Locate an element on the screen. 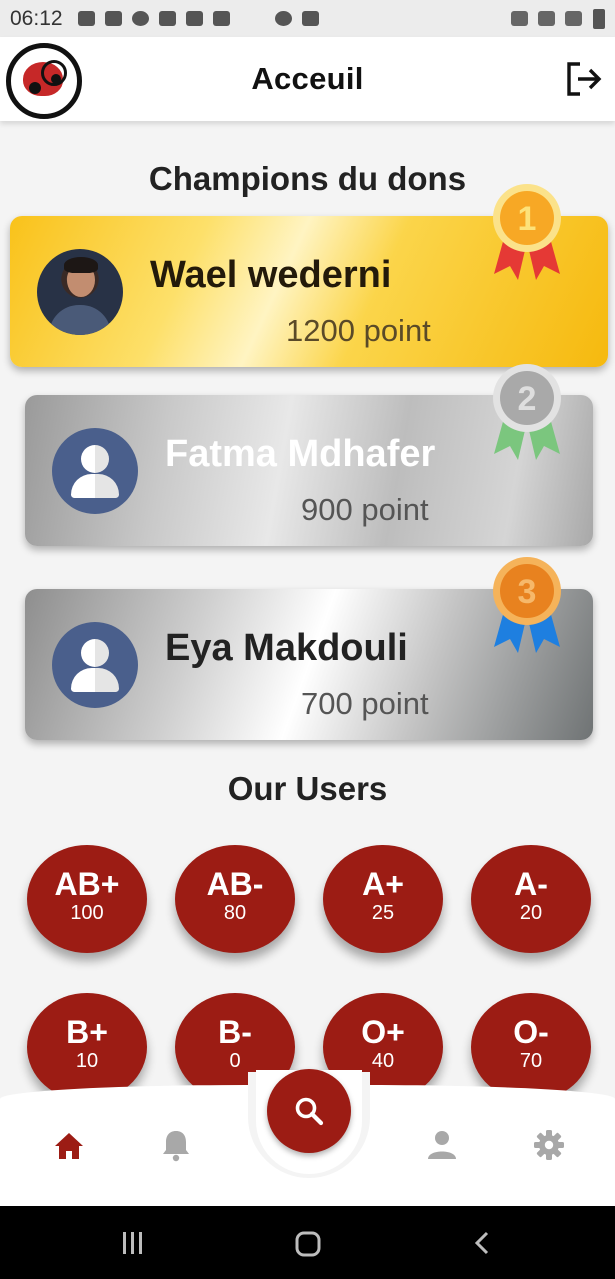  gallery-icon is located at coordinates (310, 18).